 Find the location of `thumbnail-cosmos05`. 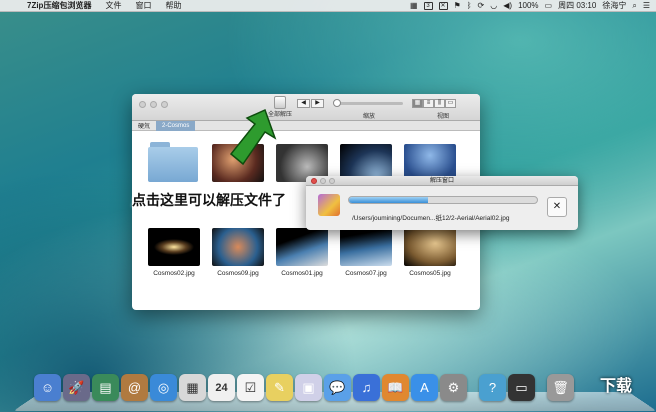

thumbnail-cosmos05 is located at coordinates (430, 247).